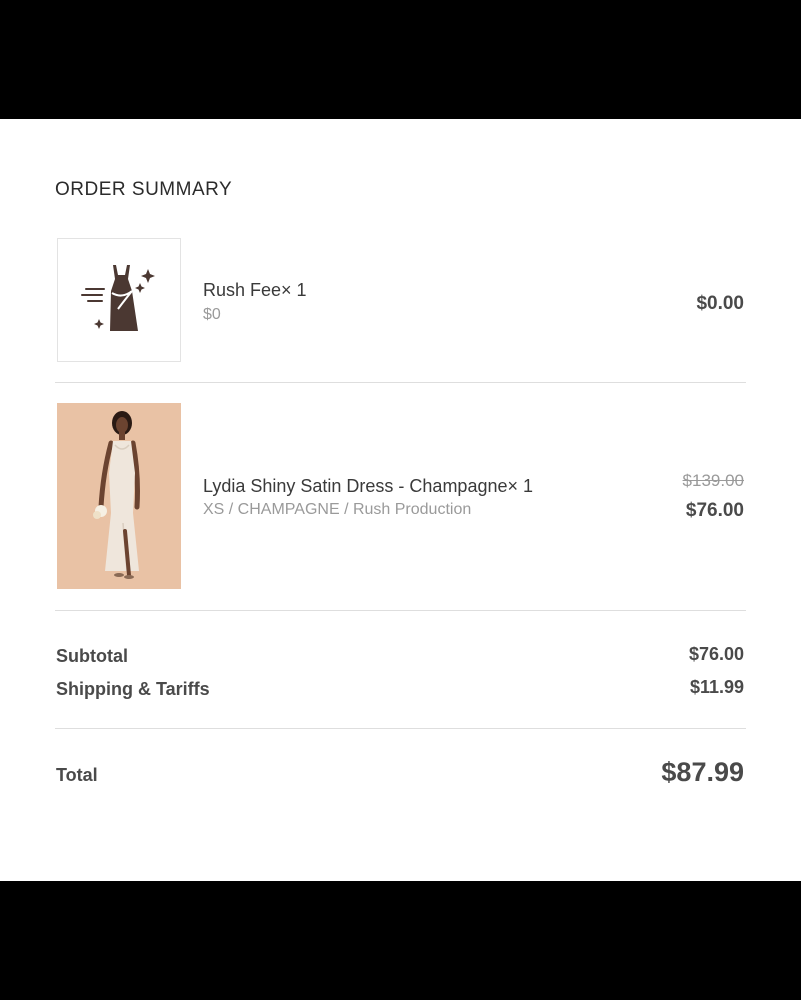 The width and height of the screenshot is (801, 1000). What do you see at coordinates (702, 772) in the screenshot?
I see `total-value: $87.99` at bounding box center [702, 772].